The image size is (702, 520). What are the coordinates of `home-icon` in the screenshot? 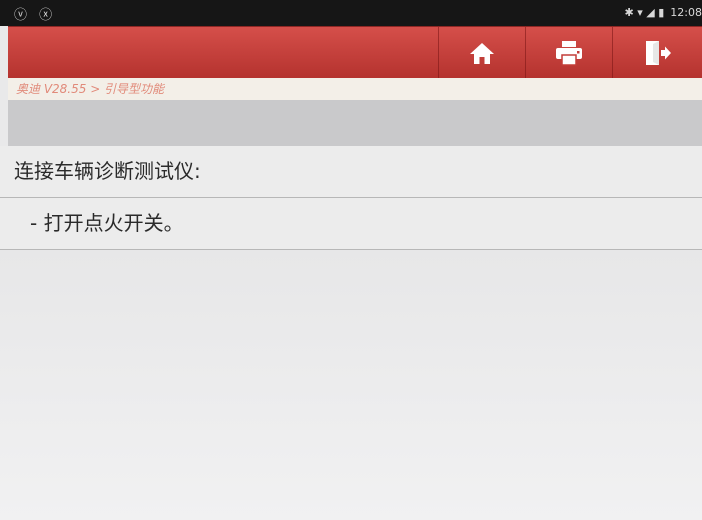 It's located at (482, 53).